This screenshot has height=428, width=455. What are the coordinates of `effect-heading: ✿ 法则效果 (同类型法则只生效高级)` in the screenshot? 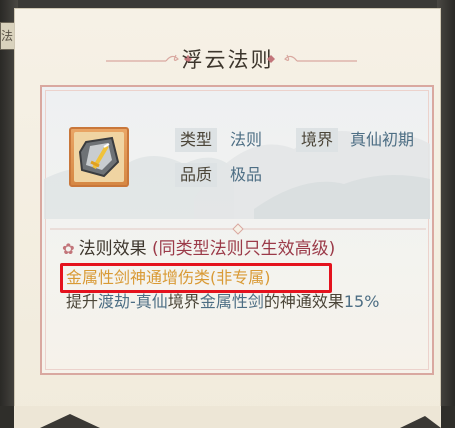 It's located at (198, 249).